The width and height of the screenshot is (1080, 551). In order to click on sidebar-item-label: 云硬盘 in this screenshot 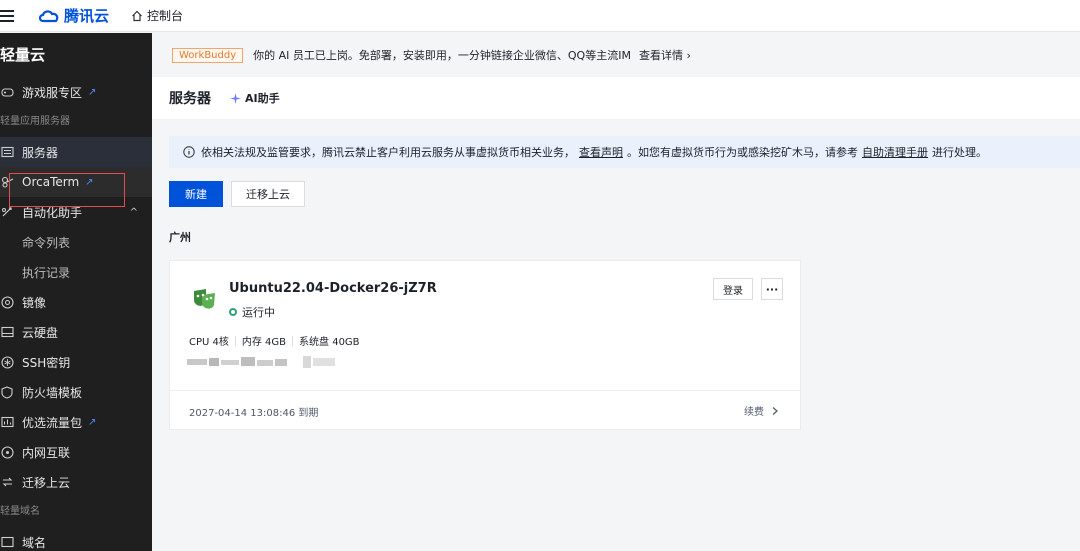, I will do `click(40, 332)`.